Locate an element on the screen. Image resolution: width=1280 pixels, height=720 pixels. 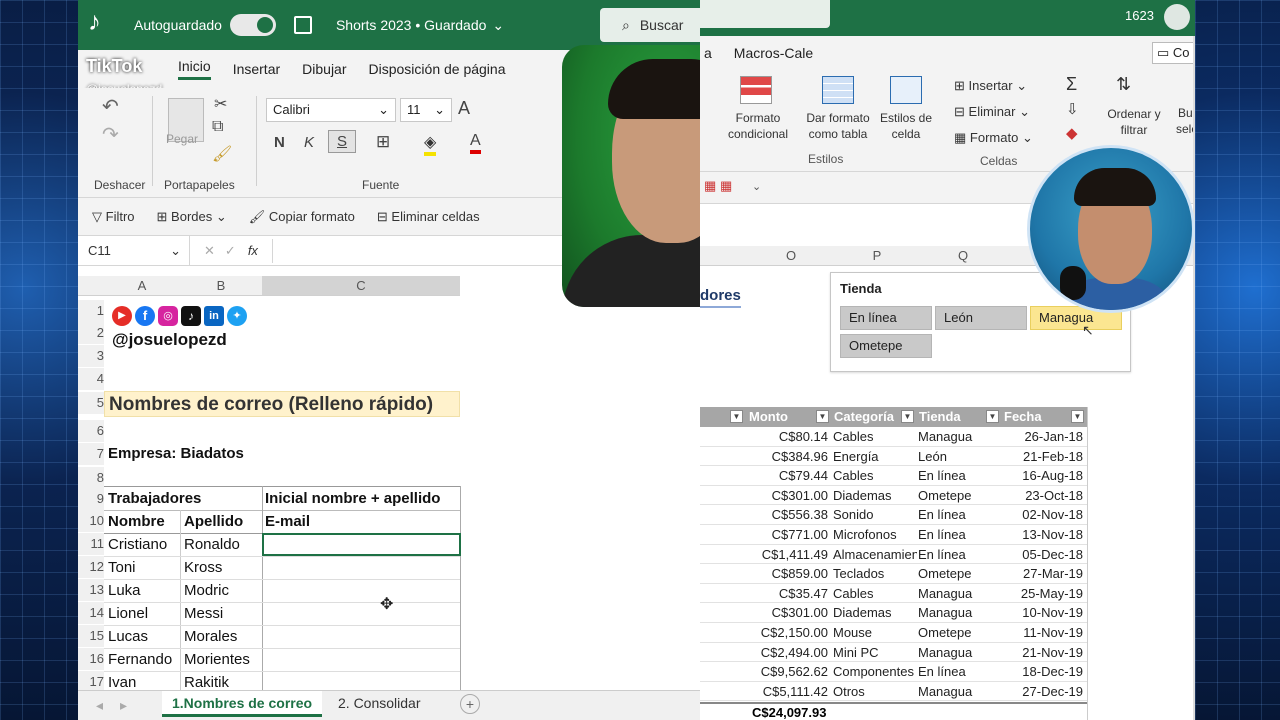
col-header-n is located at coordinates (724, 256).